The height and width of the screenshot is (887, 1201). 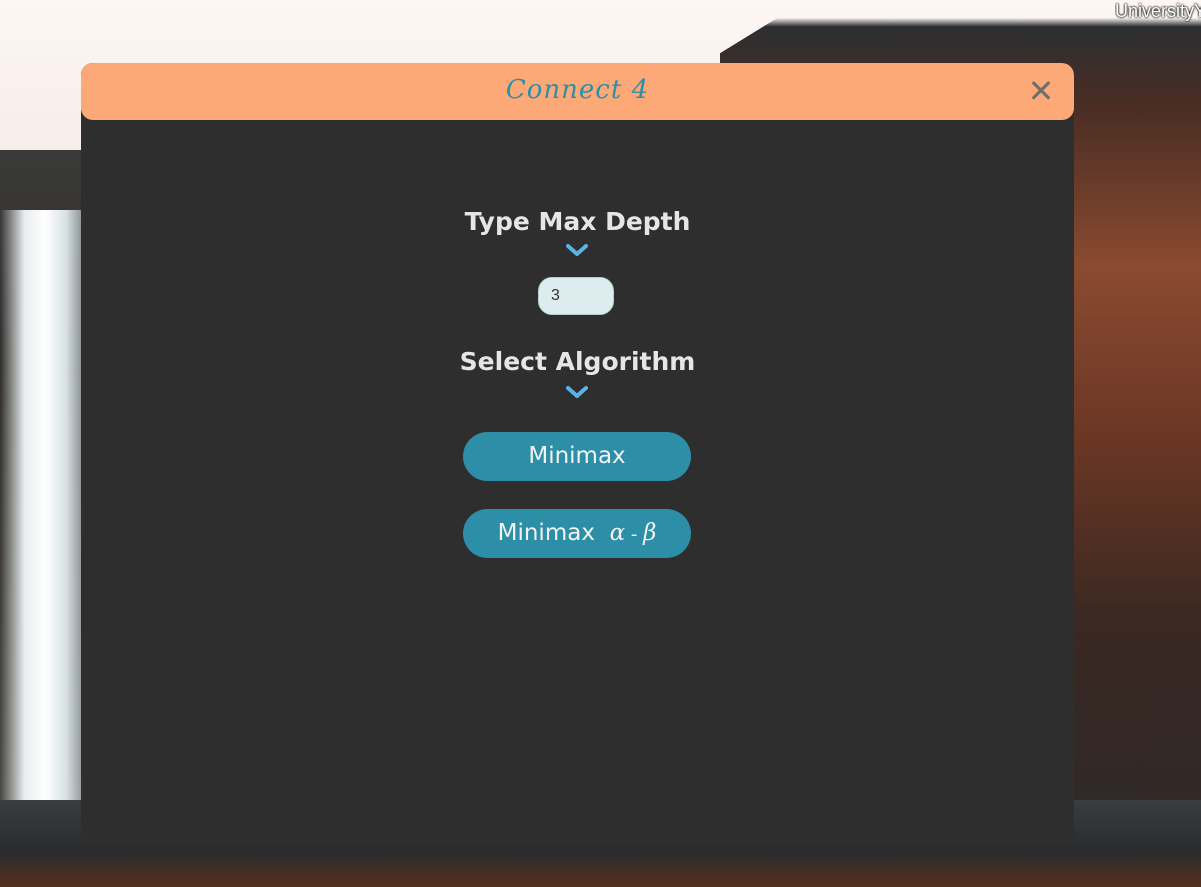 I want to click on background-waterfall, so click(x=41, y=510).